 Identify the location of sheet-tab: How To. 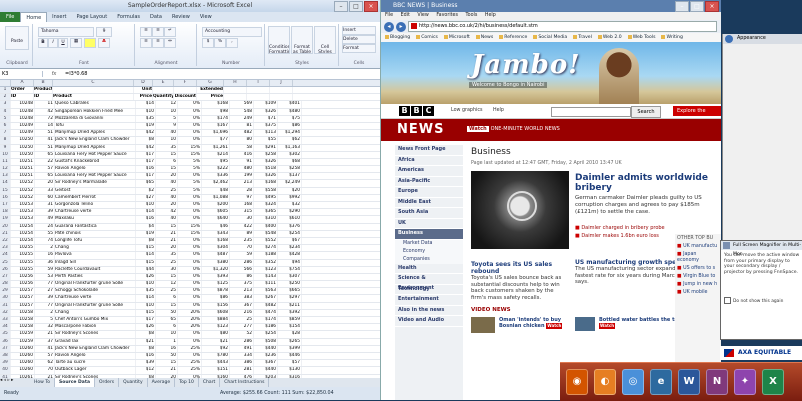
(42, 382).